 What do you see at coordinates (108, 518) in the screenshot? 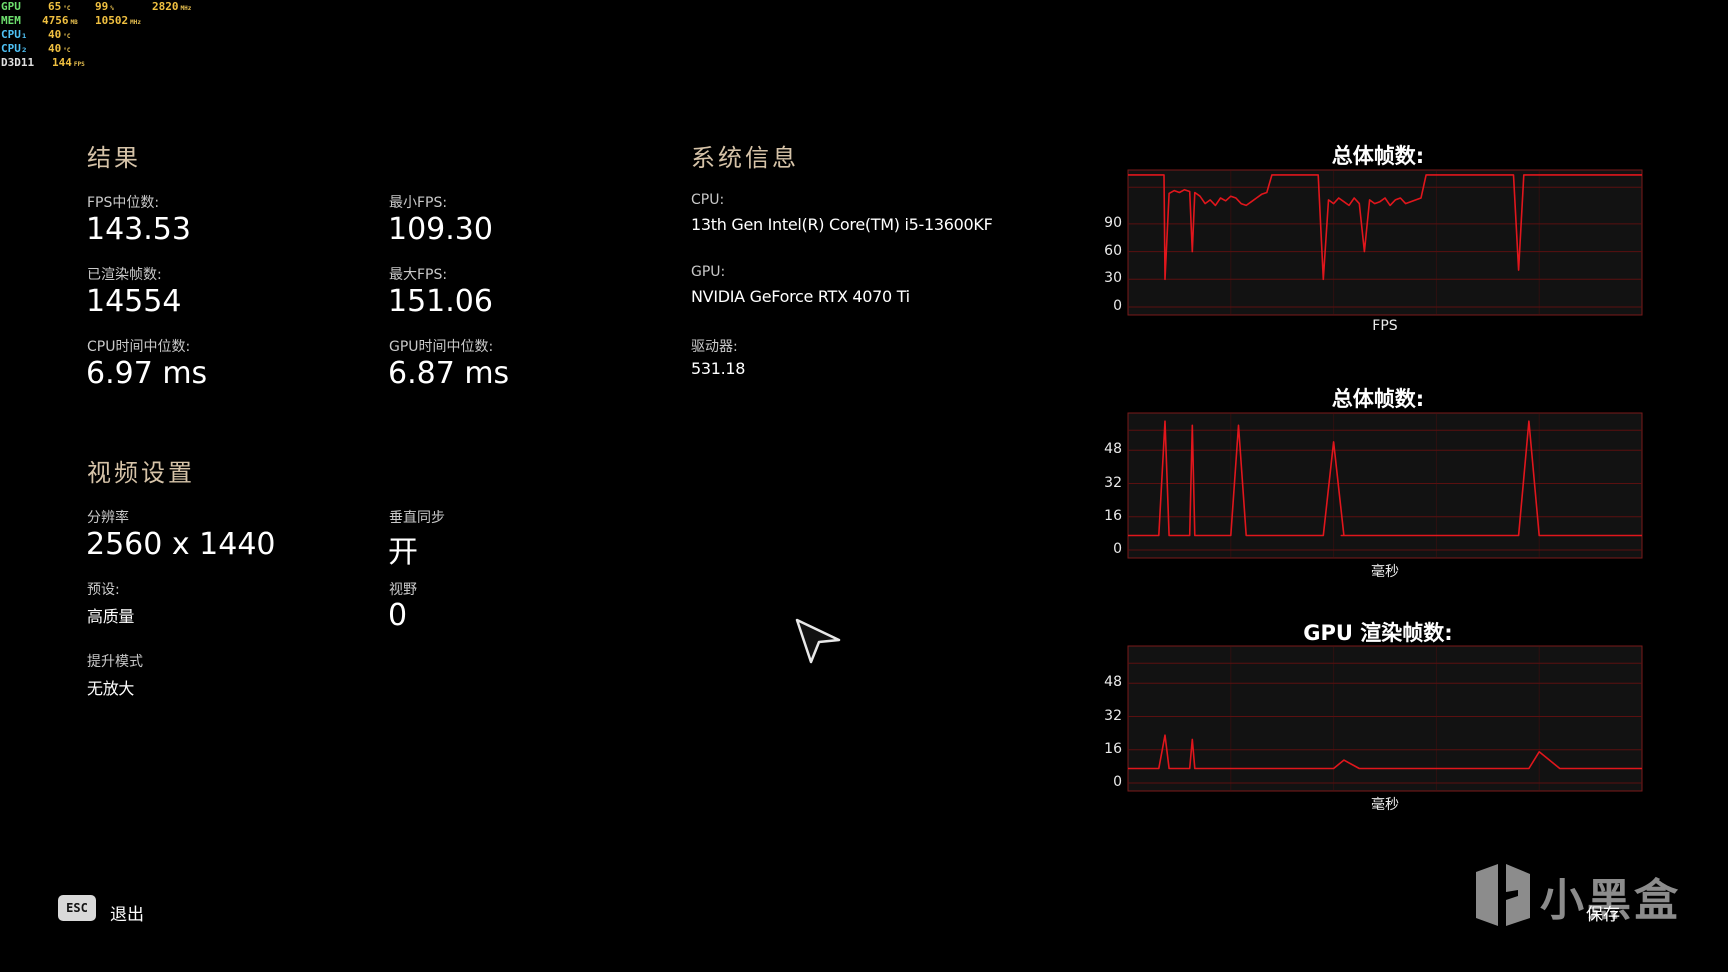
I see `resolution-label: 分辨率` at bounding box center [108, 518].